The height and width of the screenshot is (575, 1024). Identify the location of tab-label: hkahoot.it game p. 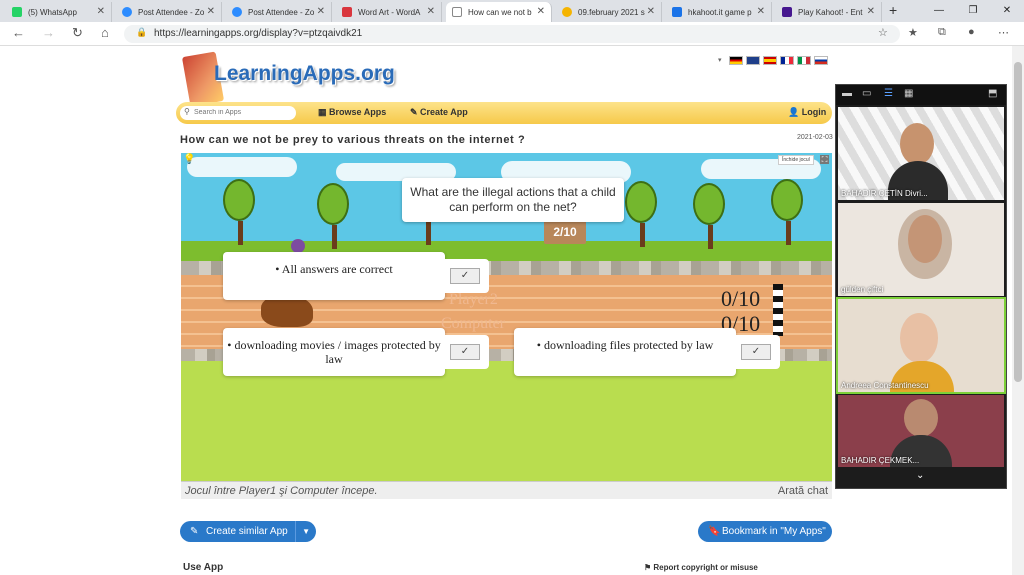
(720, 12).